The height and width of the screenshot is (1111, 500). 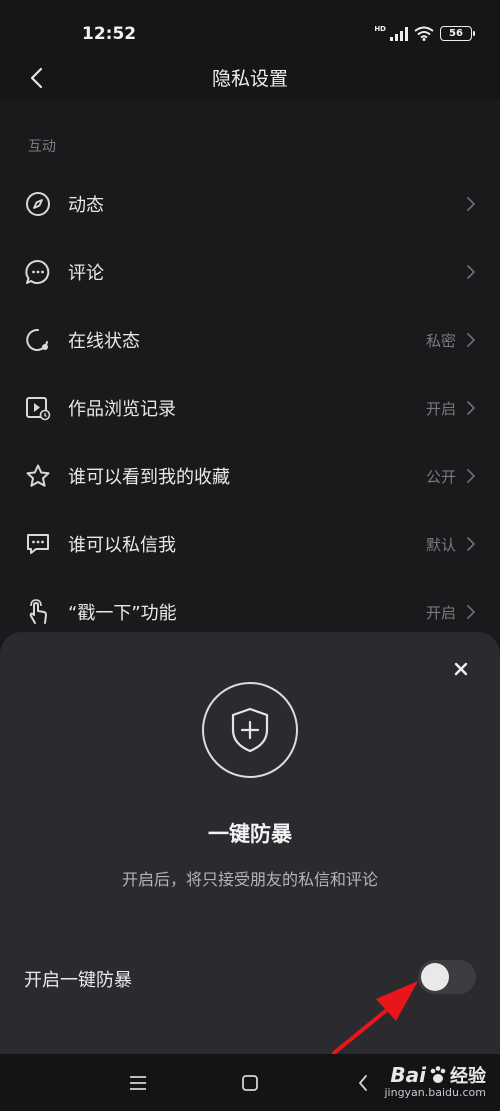 I want to click on compass-icon, so click(x=38, y=204).